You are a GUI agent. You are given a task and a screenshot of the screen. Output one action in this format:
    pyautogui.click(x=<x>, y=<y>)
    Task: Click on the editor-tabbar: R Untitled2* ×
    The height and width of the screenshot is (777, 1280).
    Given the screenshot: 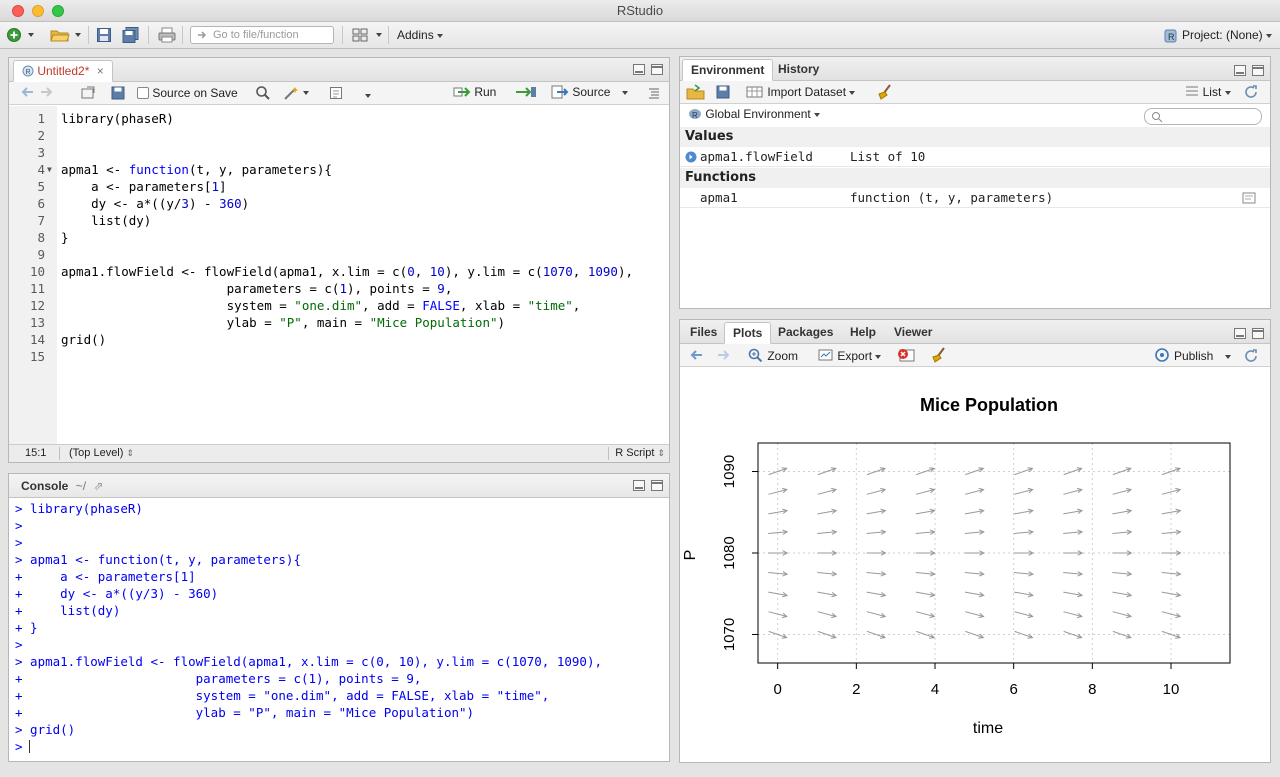 What is the action you would take?
    pyautogui.click(x=339, y=70)
    